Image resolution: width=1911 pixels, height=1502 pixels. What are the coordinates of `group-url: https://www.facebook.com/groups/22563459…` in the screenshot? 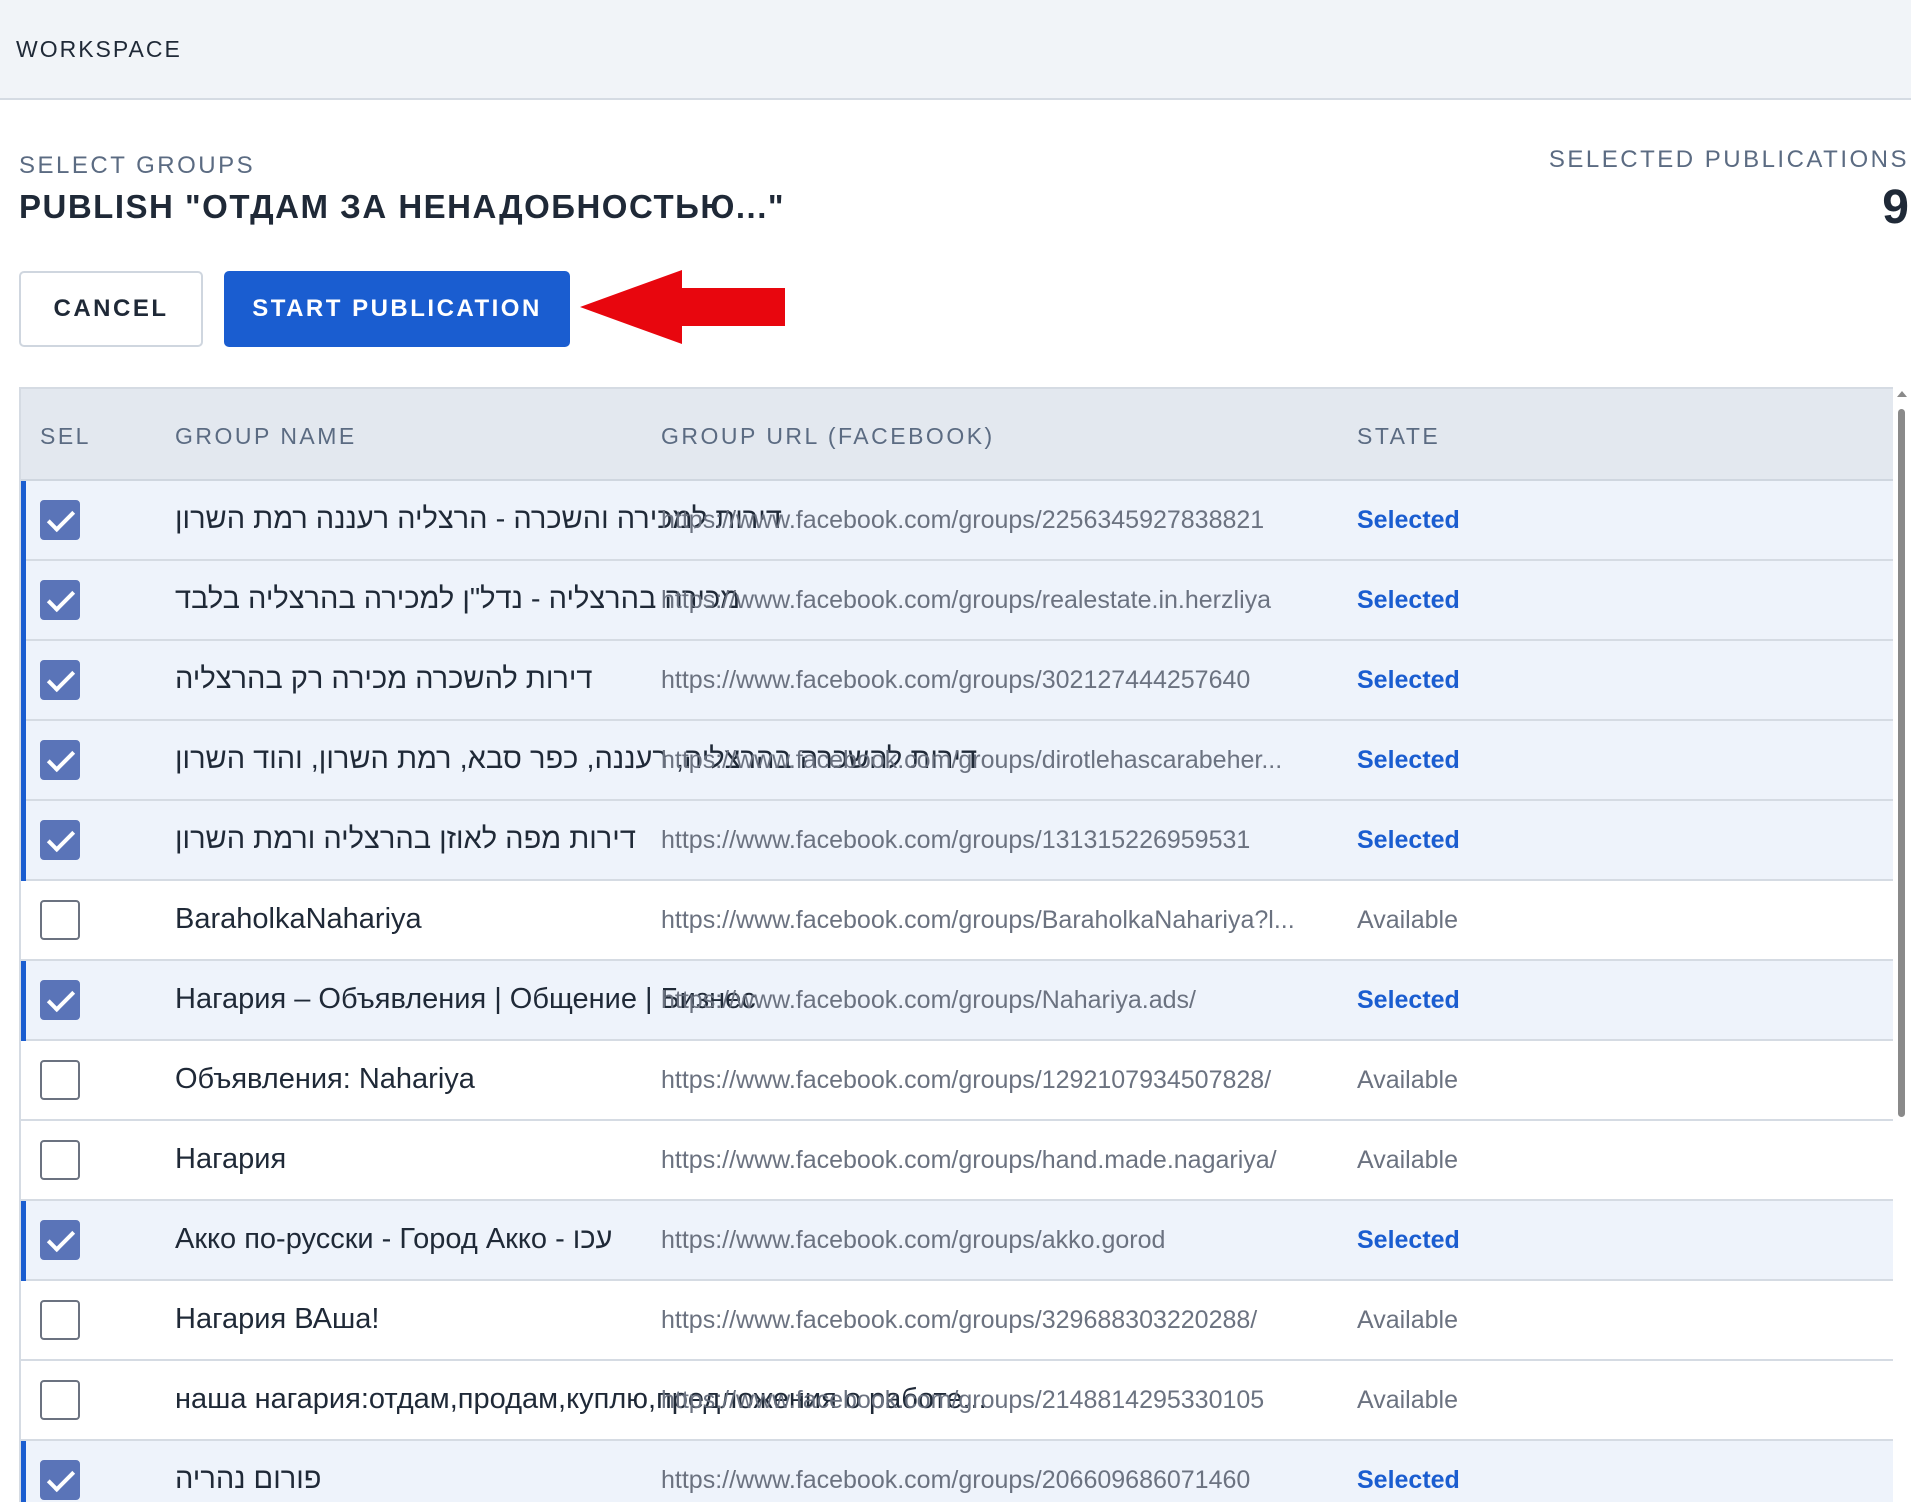 It's located at (962, 520).